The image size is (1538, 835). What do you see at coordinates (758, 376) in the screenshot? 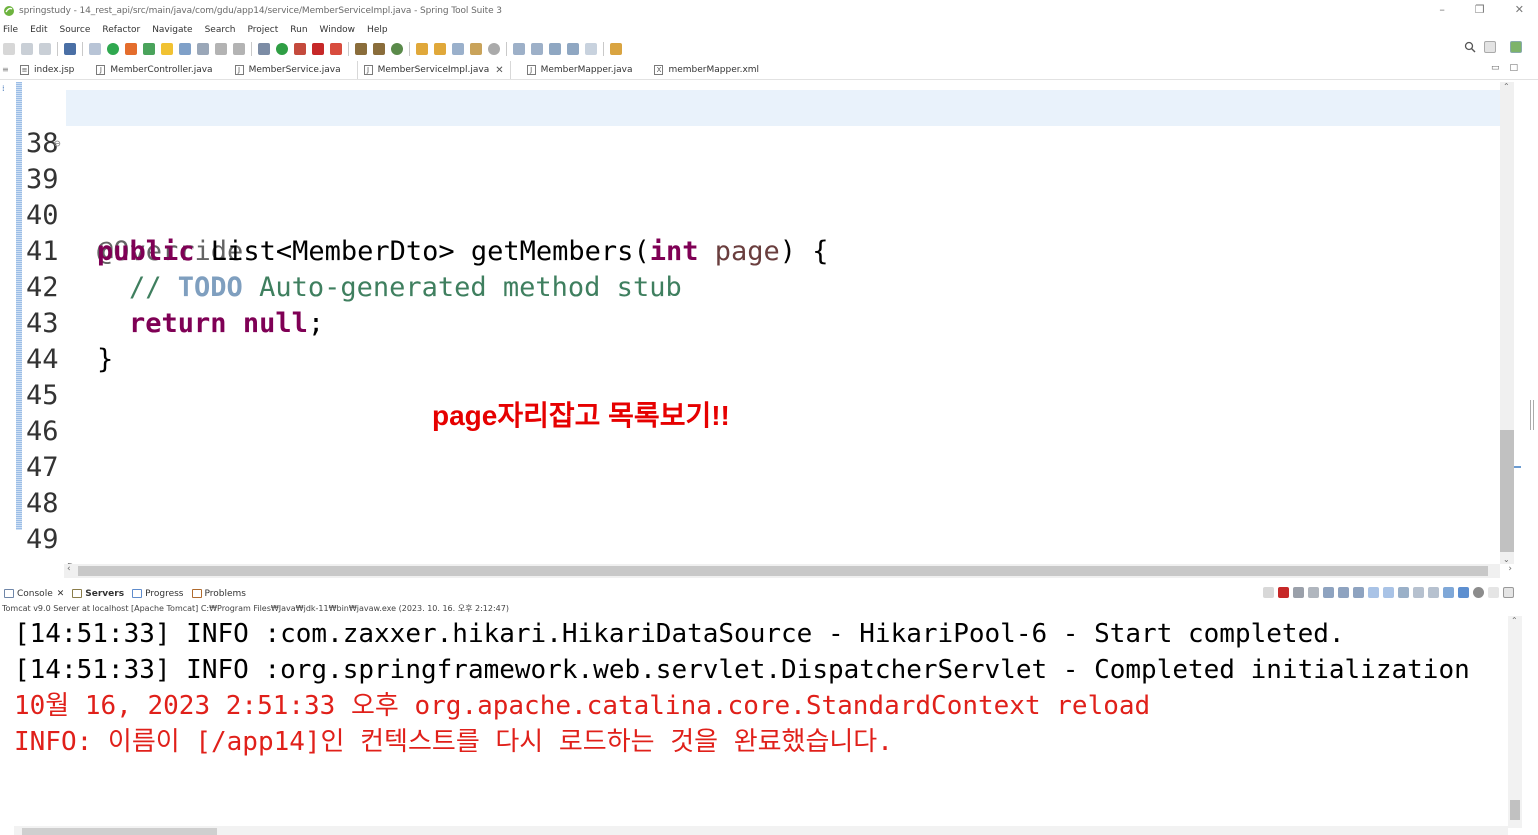
I see `code-line-45: 45` at bounding box center [758, 376].